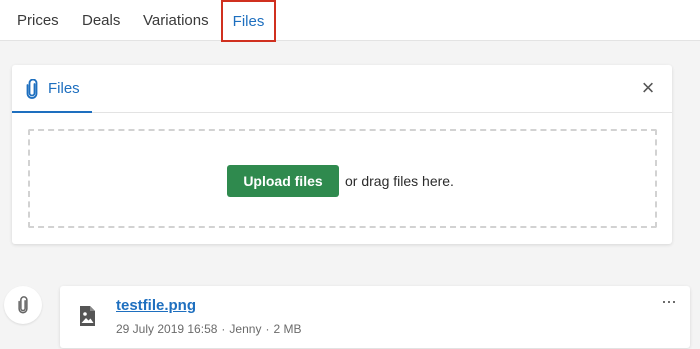 Image resolution: width=700 pixels, height=349 pixels. I want to click on file-size: 2 MB, so click(287, 329).